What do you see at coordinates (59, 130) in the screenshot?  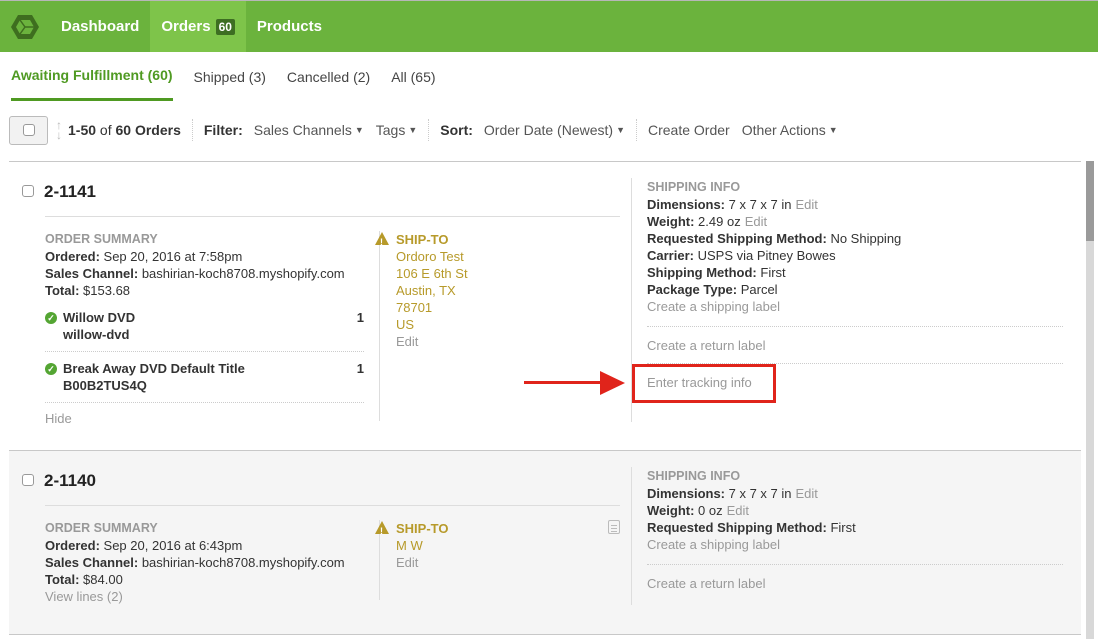 I see `sort-arrows-icon: ↑ ↓` at bounding box center [59, 130].